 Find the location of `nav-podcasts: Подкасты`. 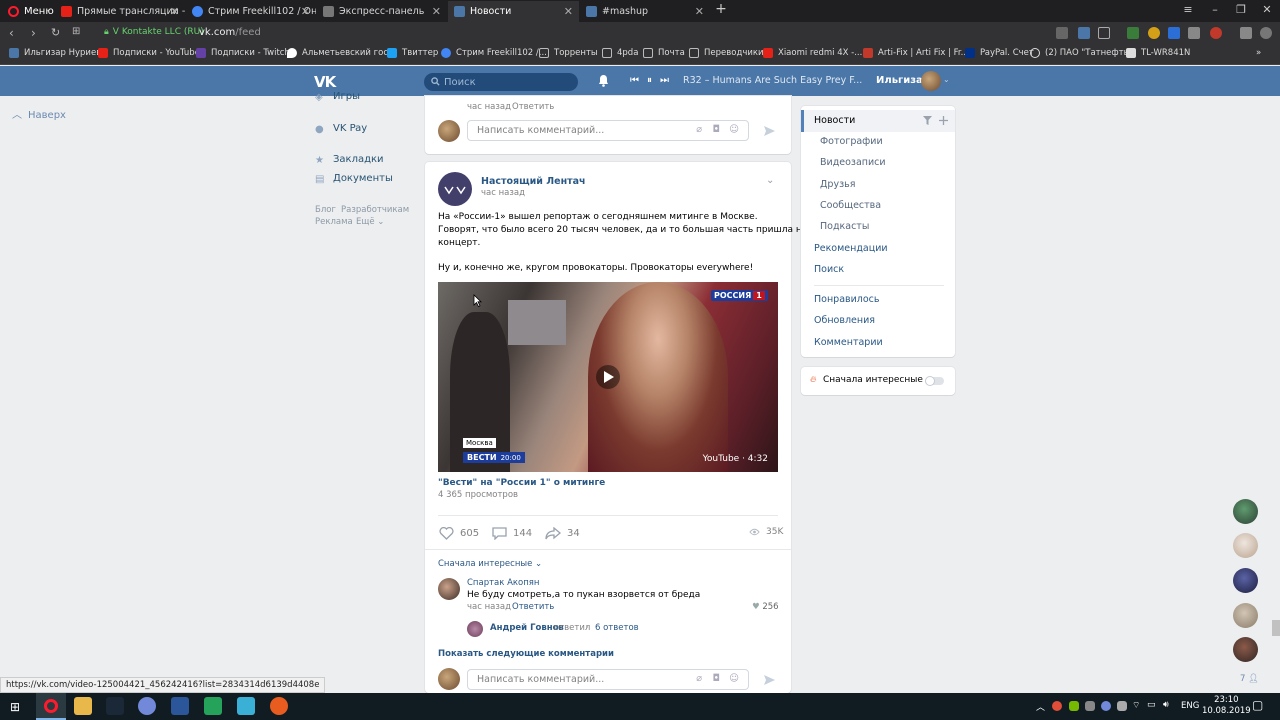

nav-podcasts: Подкасты is located at coordinates (844, 226).